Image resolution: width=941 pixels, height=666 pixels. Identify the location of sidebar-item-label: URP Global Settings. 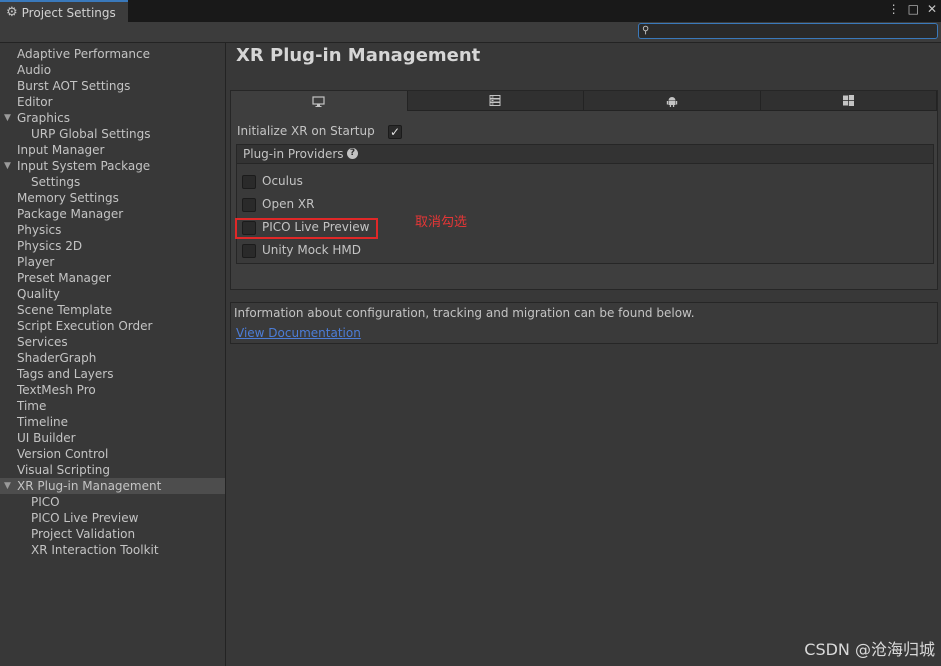
(91, 134).